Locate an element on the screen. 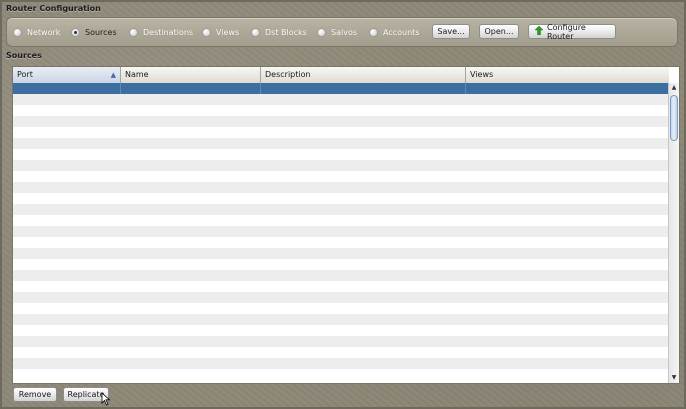  column-label: Views is located at coordinates (482, 74).